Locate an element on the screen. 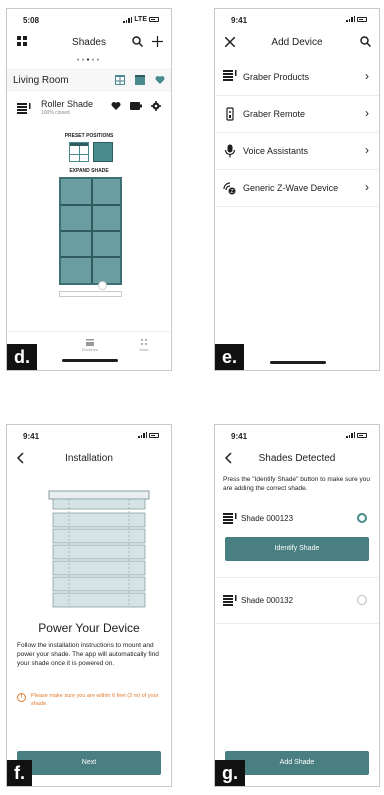 Image resolution: width=384 pixels, height=795 pixels. panel-label: f. is located at coordinates (19, 773).